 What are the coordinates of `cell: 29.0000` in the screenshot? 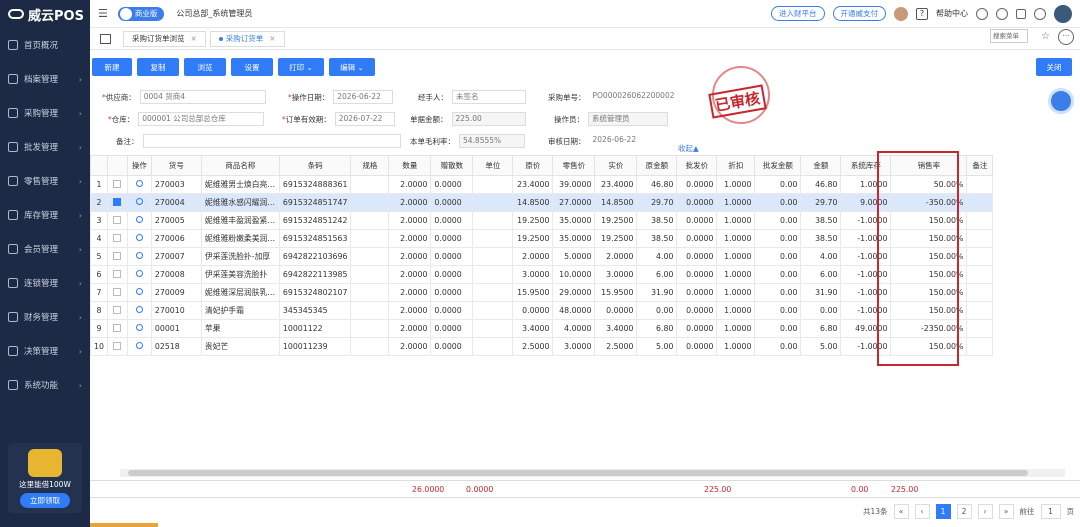 It's located at (574, 292).